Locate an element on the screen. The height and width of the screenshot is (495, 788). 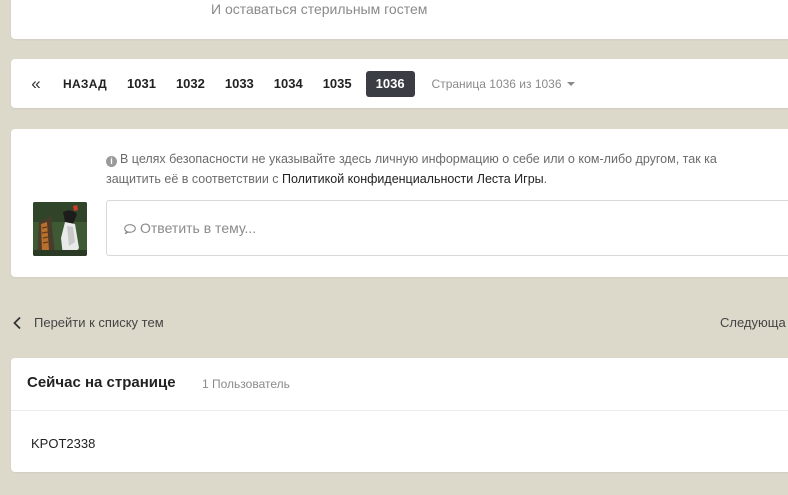
back-to-topics-label: Перейти к списку тем is located at coordinates (99, 322).